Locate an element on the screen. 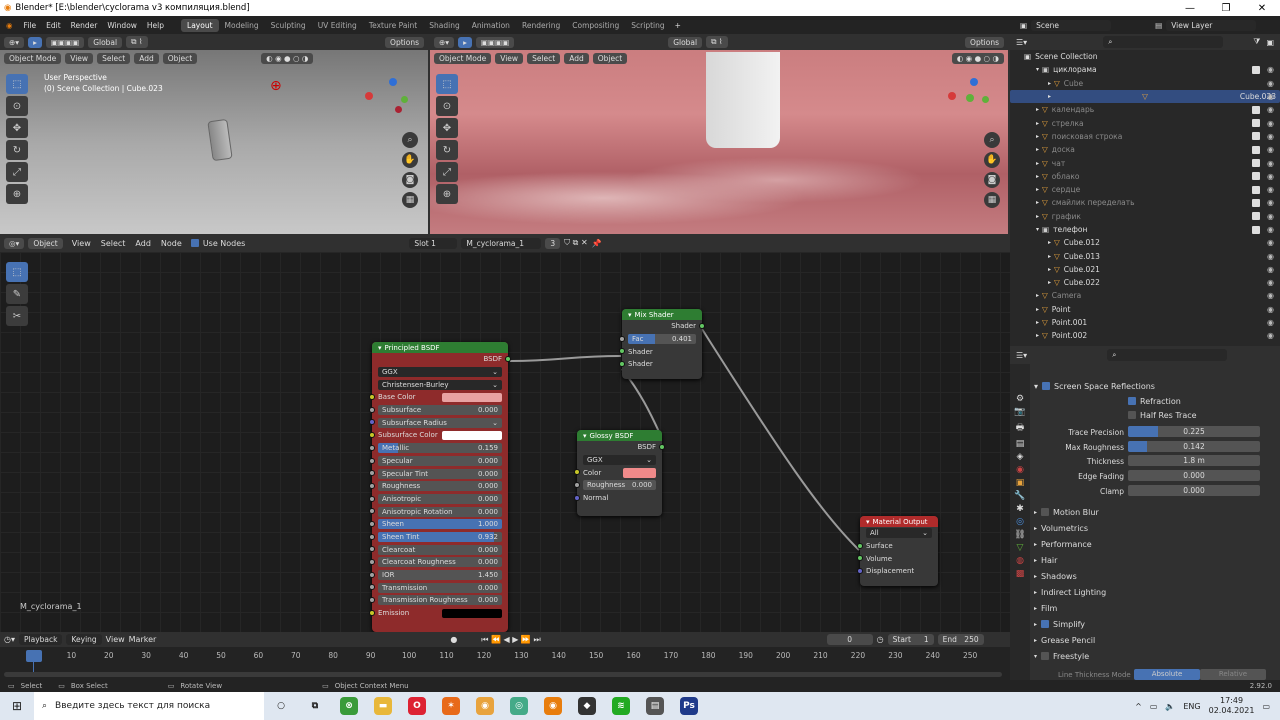 The image size is (1280, 720). start-frame-field: Start 1 is located at coordinates (910, 639).